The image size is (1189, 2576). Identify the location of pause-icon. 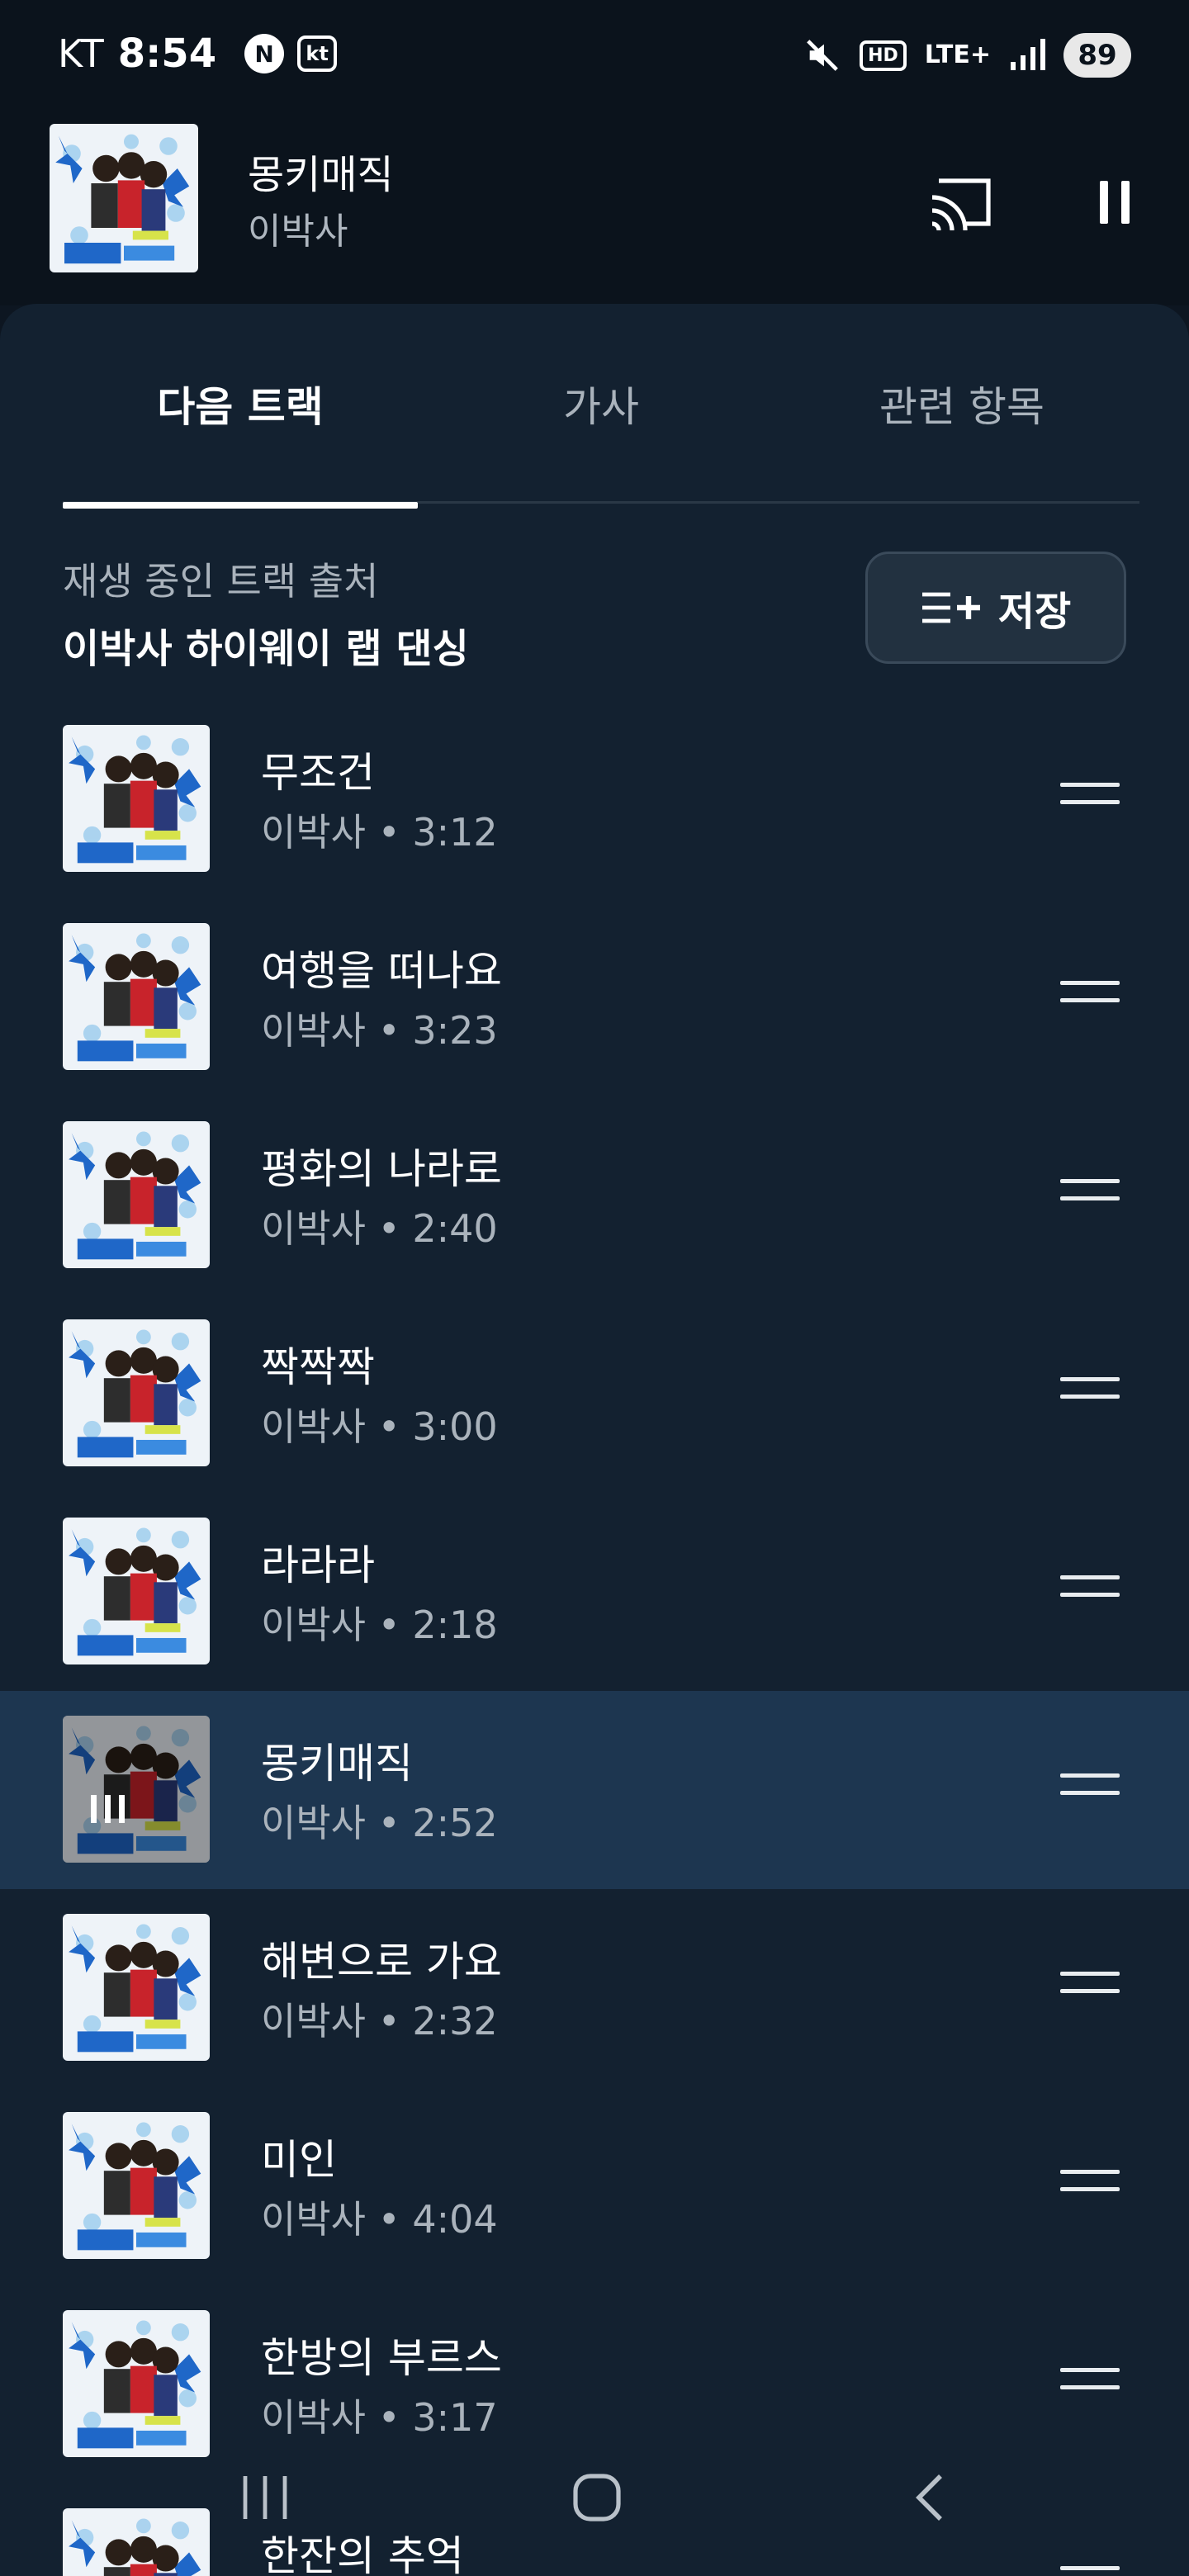
(1104, 202).